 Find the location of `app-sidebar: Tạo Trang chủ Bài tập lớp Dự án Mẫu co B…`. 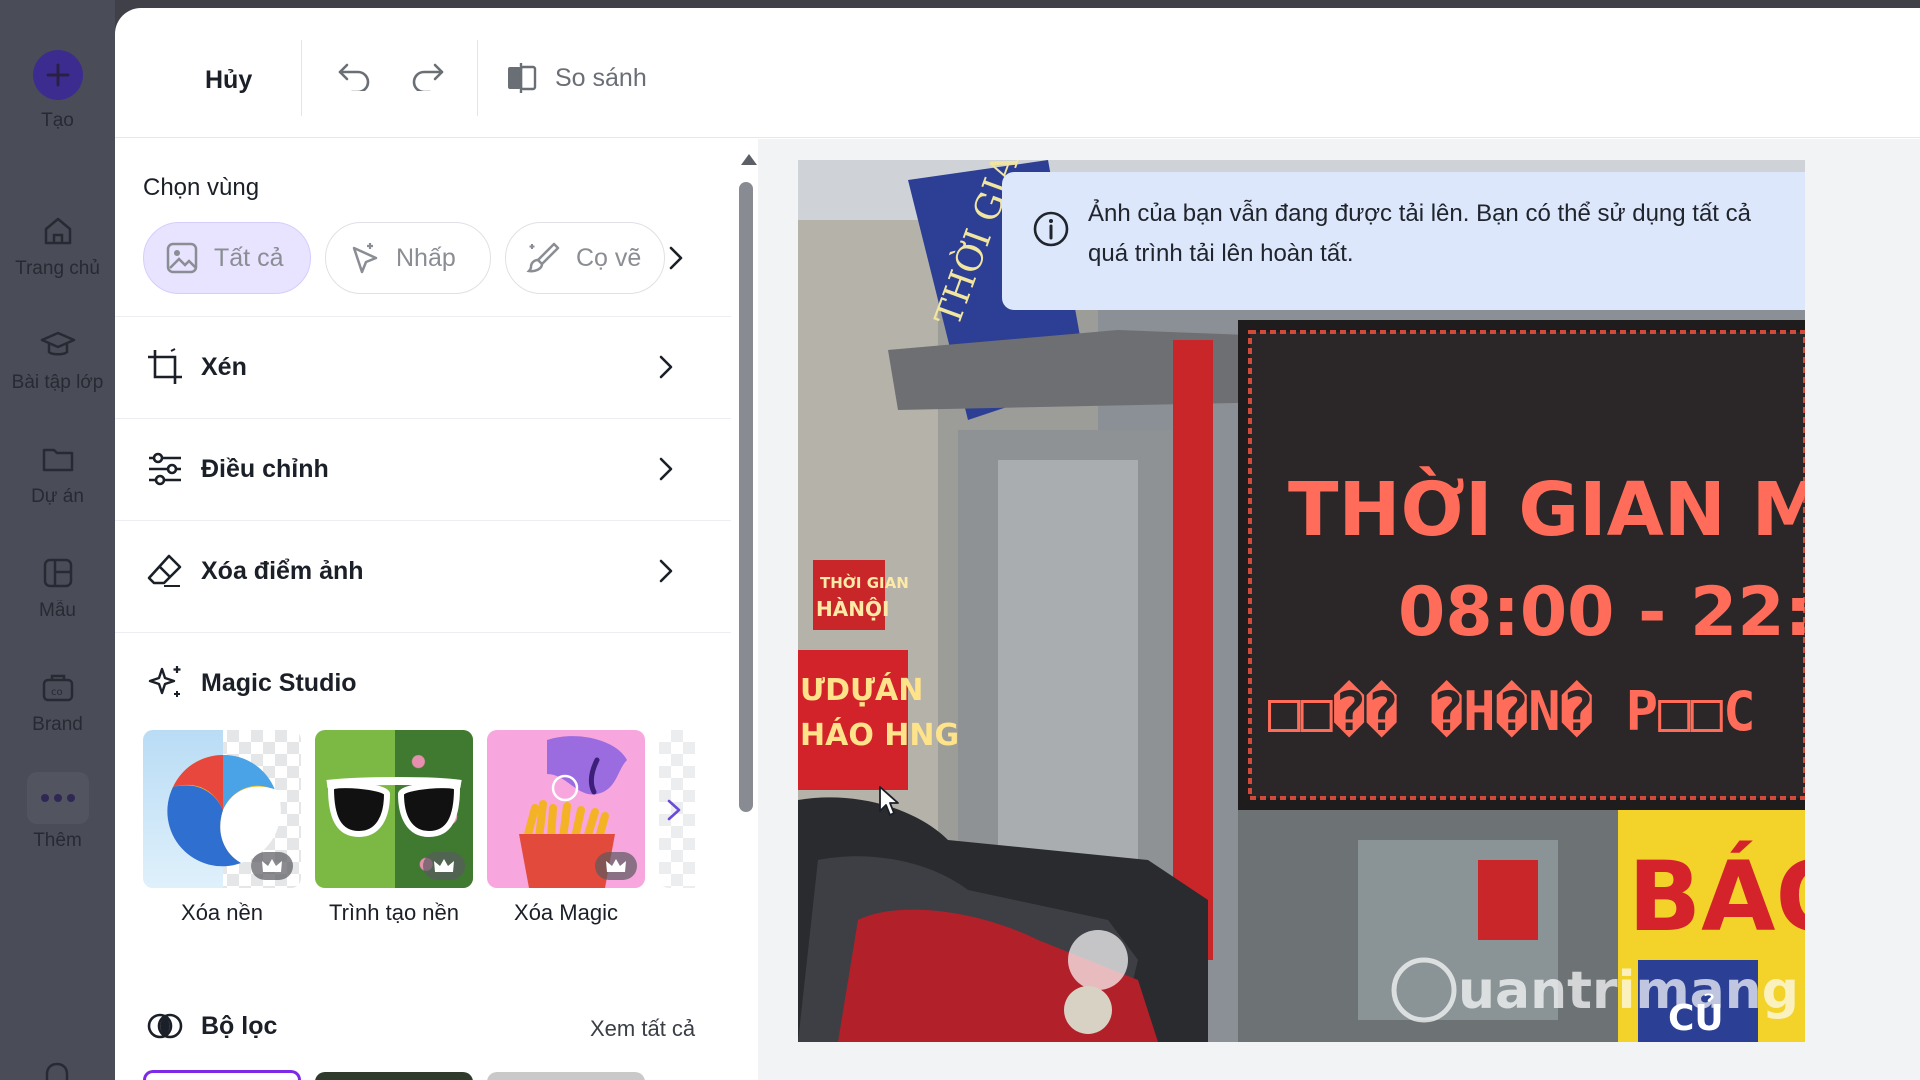

app-sidebar: Tạo Trang chủ Bài tập lớp Dự án Mẫu co B… is located at coordinates (57, 540).